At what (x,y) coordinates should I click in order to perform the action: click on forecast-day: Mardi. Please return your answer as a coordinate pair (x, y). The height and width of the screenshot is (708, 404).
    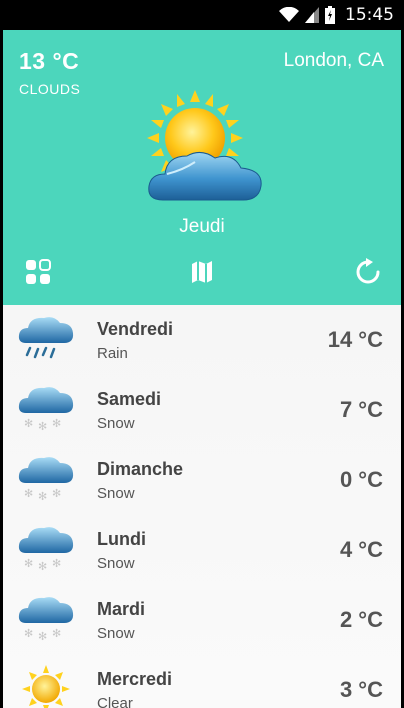
    Looking at the image, I should click on (121, 609).